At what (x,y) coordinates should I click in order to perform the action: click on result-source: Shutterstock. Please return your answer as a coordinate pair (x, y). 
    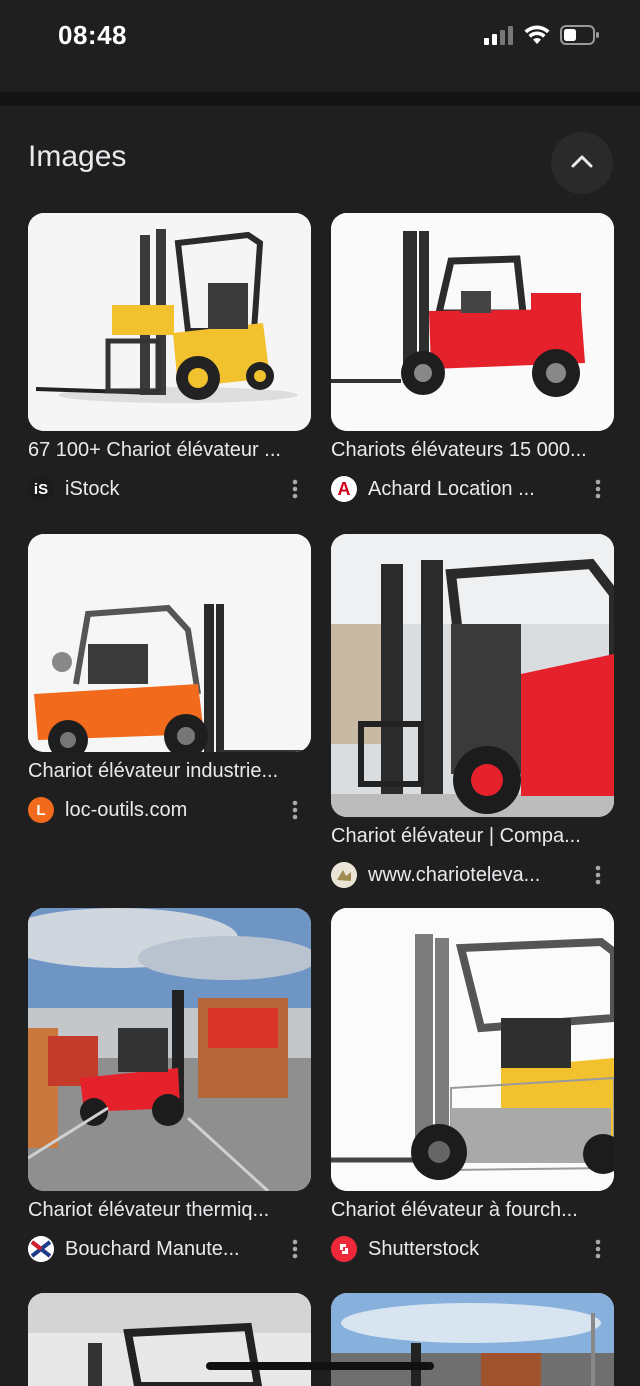
    Looking at the image, I should click on (472, 1249).